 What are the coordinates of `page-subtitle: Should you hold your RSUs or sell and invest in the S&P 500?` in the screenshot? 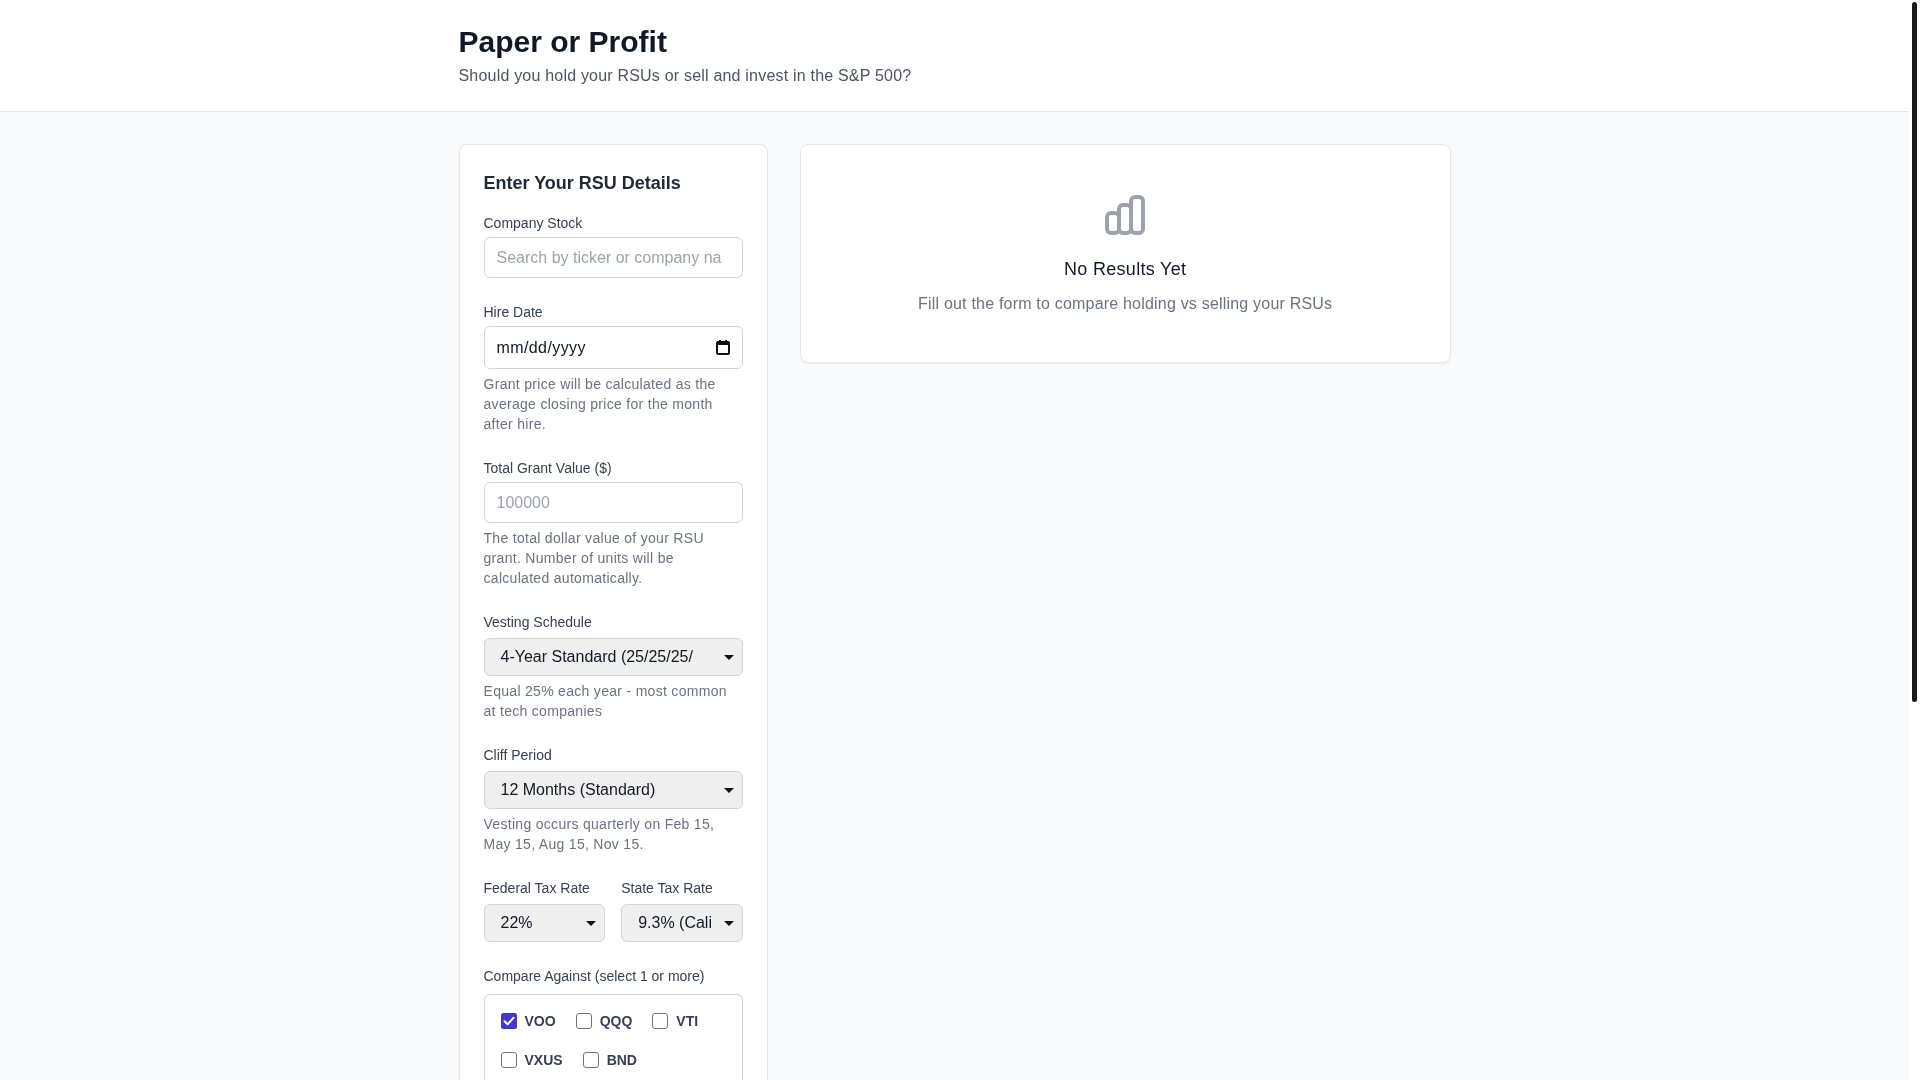 It's located at (685, 76).